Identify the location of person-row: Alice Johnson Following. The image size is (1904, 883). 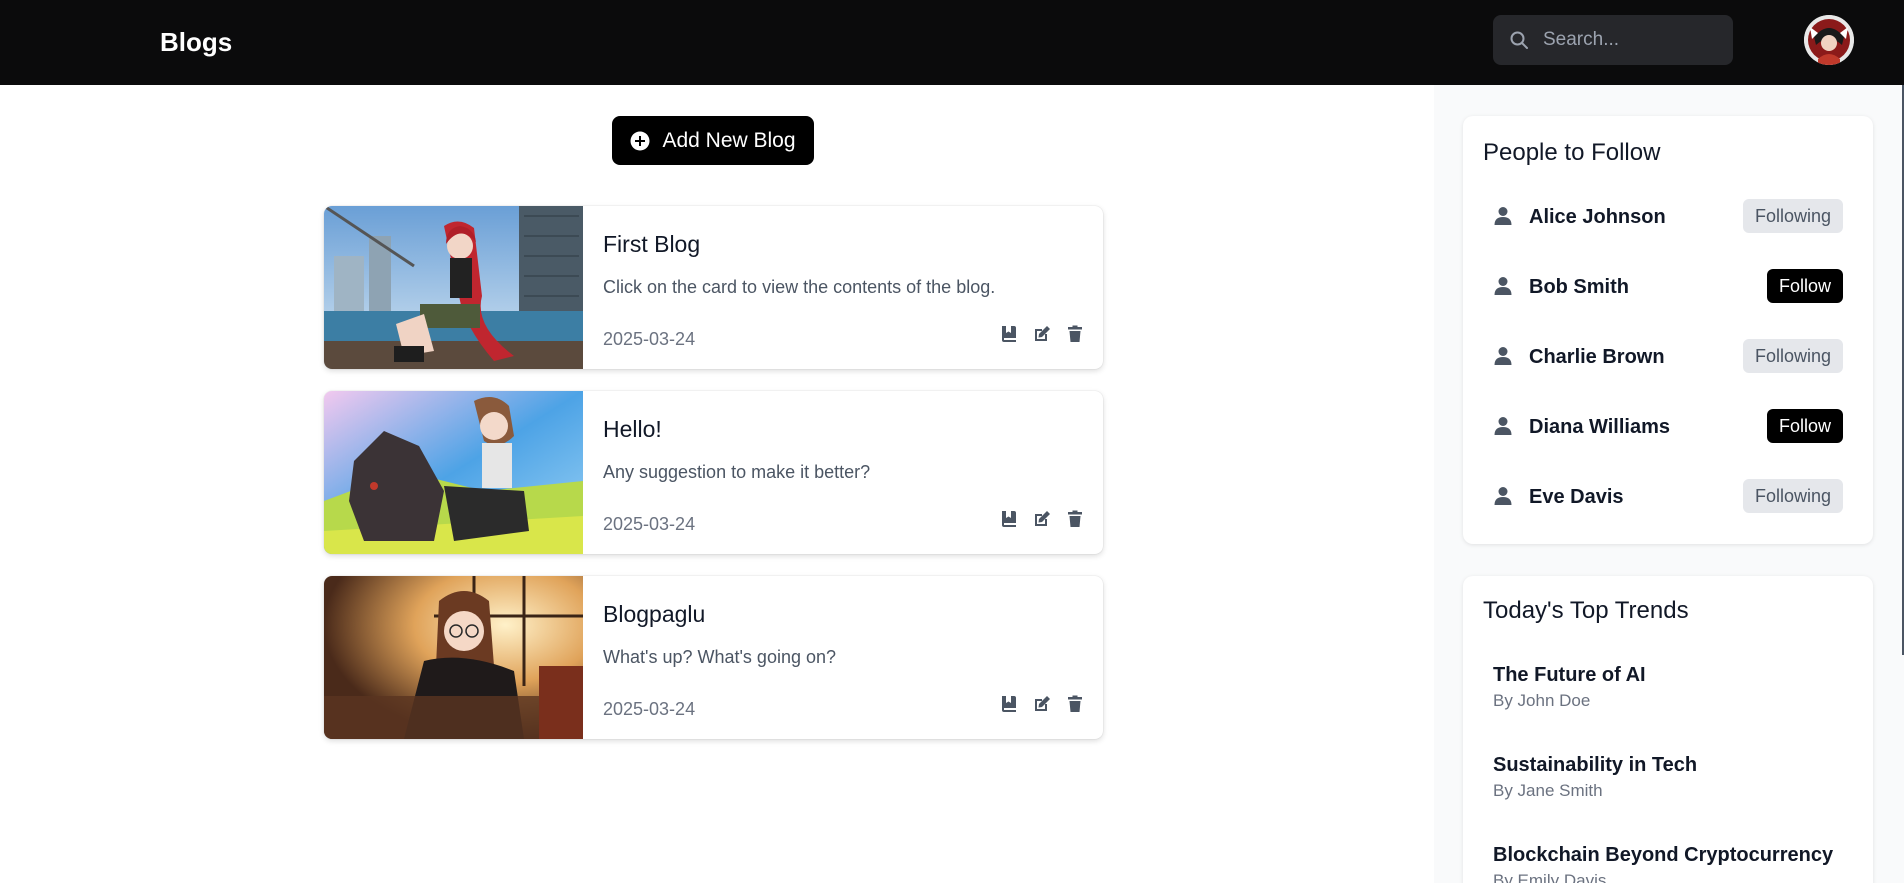
(1668, 216).